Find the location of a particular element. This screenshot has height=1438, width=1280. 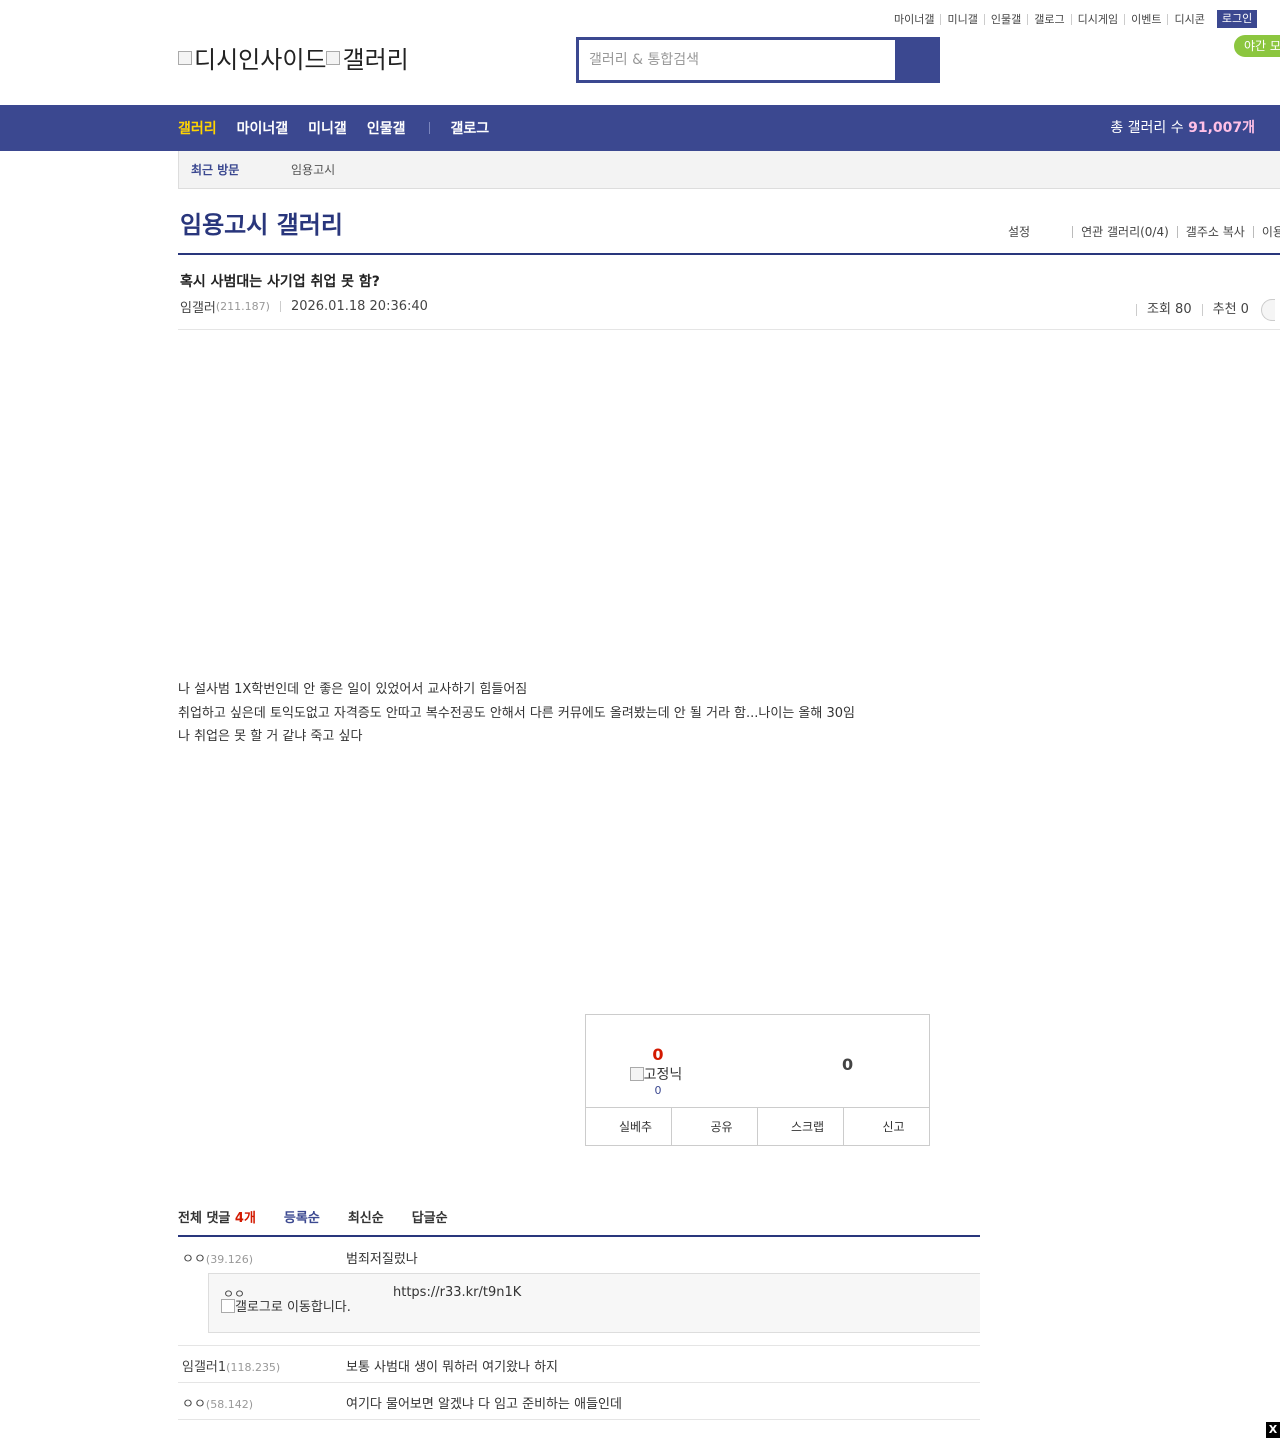

util-link-minor: 마이너갤 is located at coordinates (914, 19).